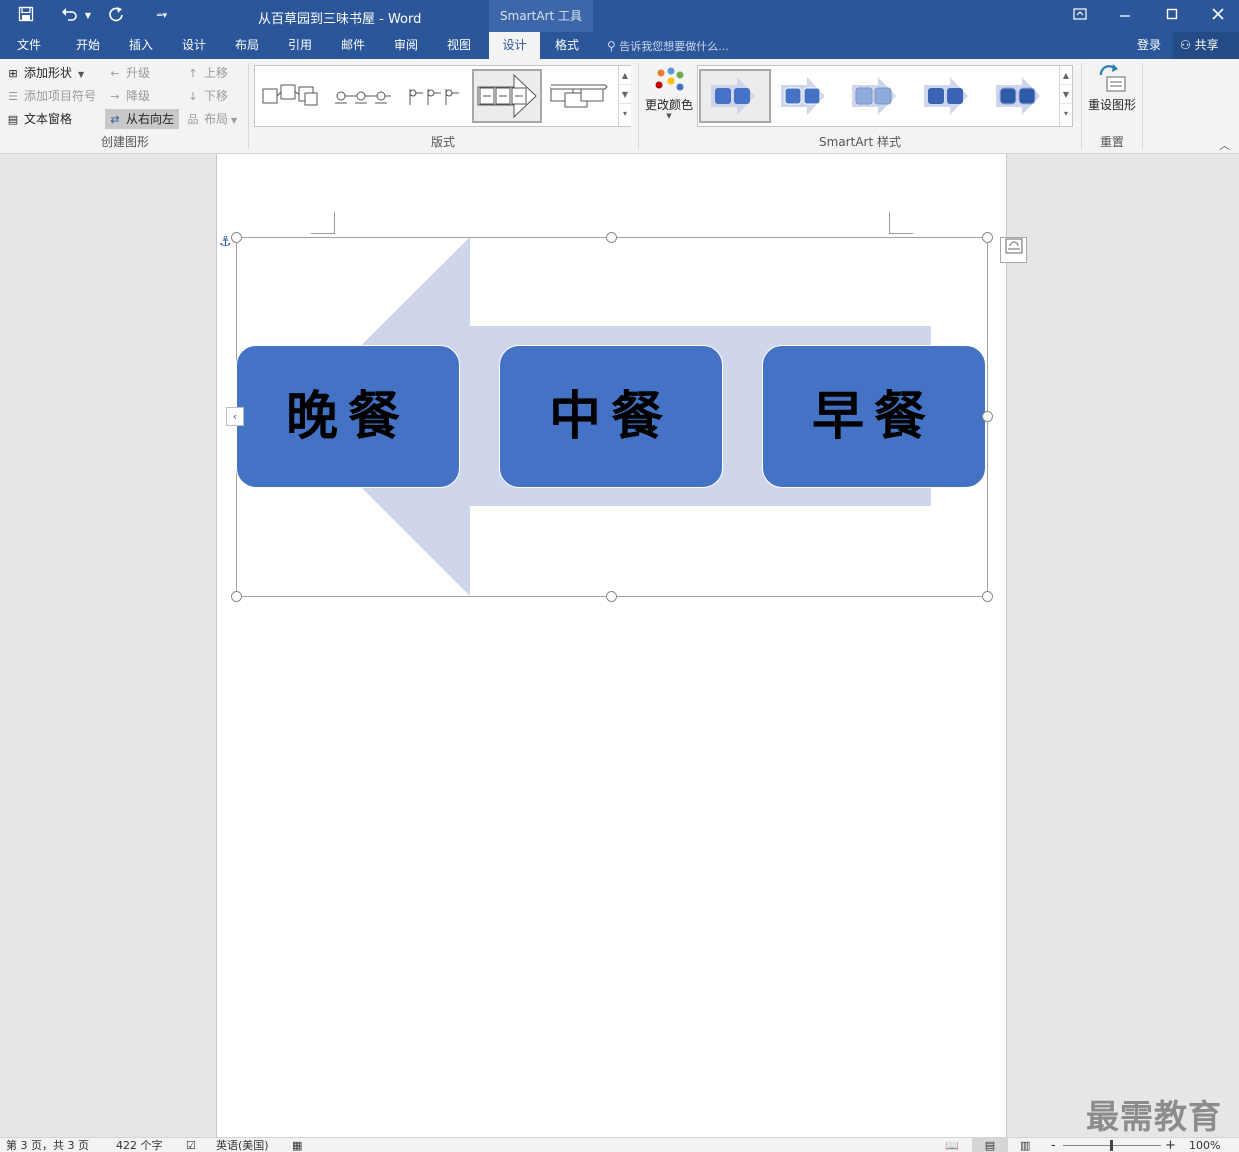  I want to click on reset-graphic-label: 重设图形, so click(1111, 105).